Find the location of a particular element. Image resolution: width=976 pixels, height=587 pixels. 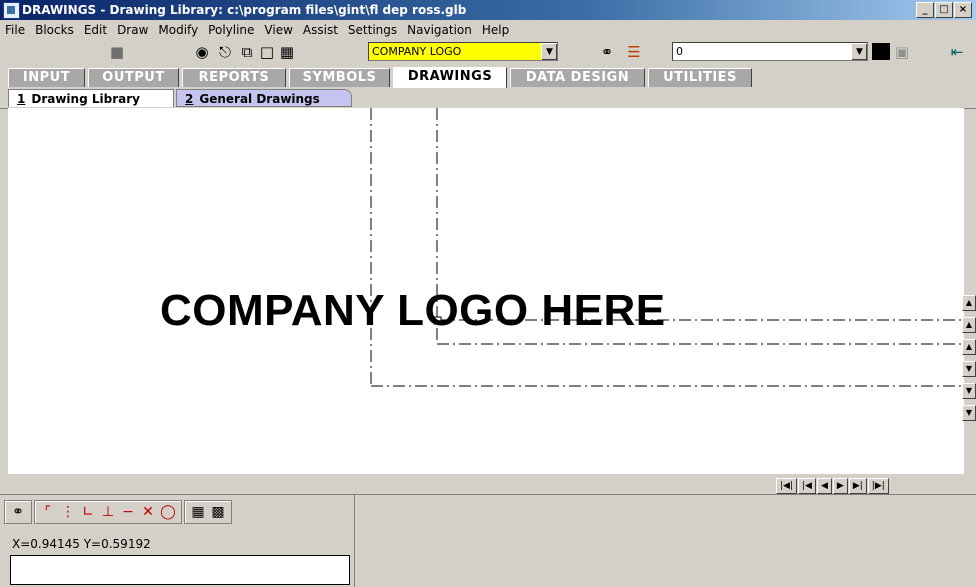

menu-settings: Settings is located at coordinates (372, 30).